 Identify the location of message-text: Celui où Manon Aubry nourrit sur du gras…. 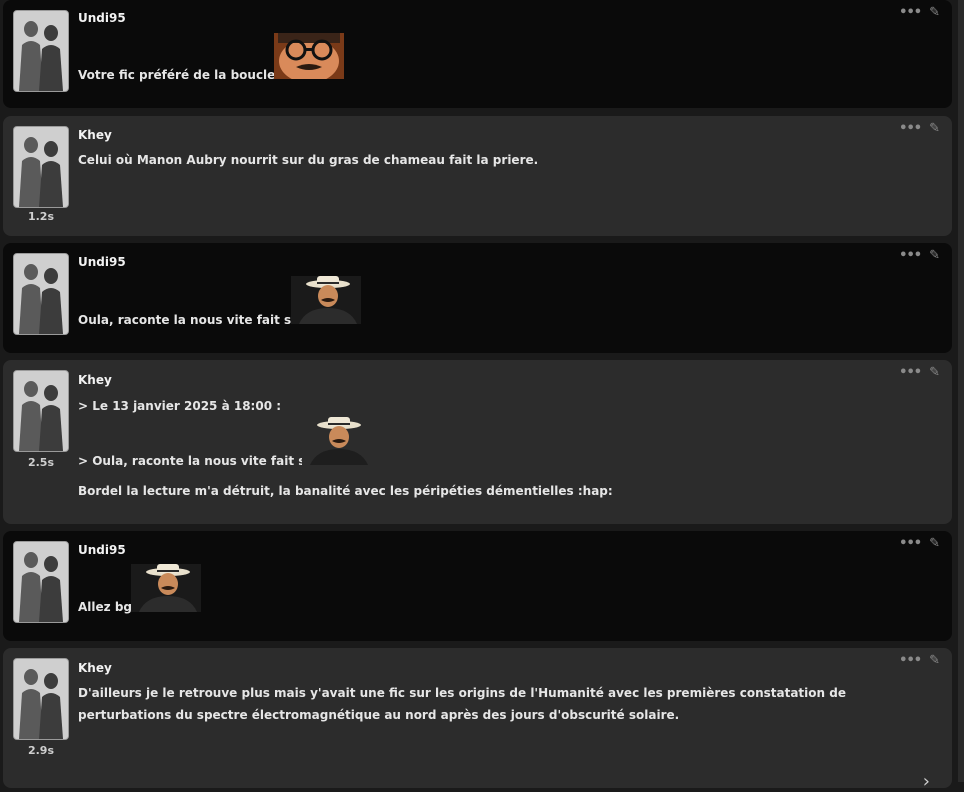
(308, 160).